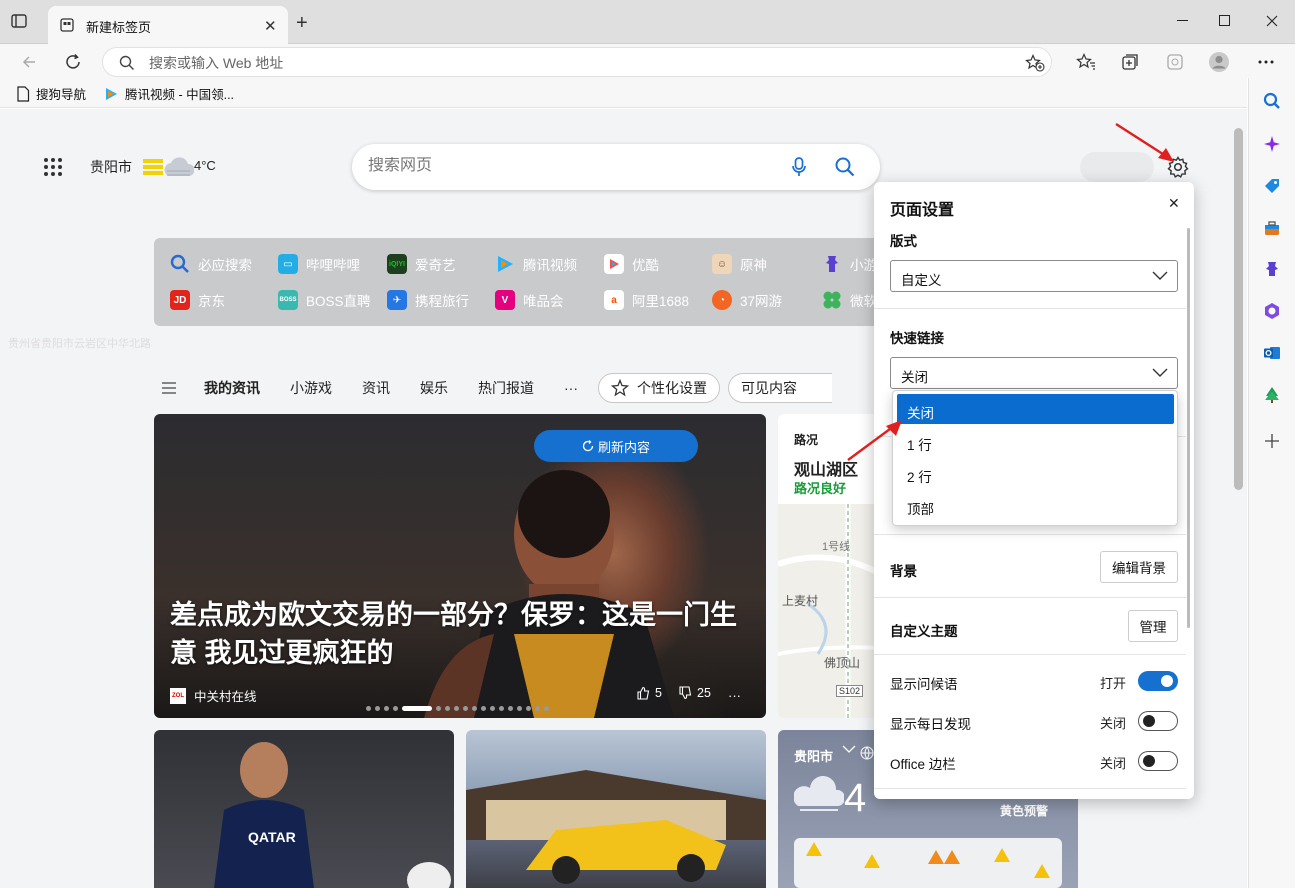 Image resolution: width=1295 pixels, height=888 pixels. I want to click on close-window-button, so click(1272, 21).